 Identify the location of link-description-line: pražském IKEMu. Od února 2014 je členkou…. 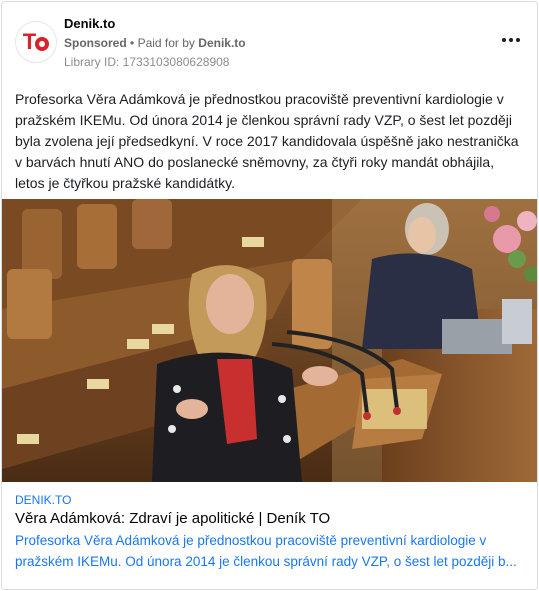
(266, 561).